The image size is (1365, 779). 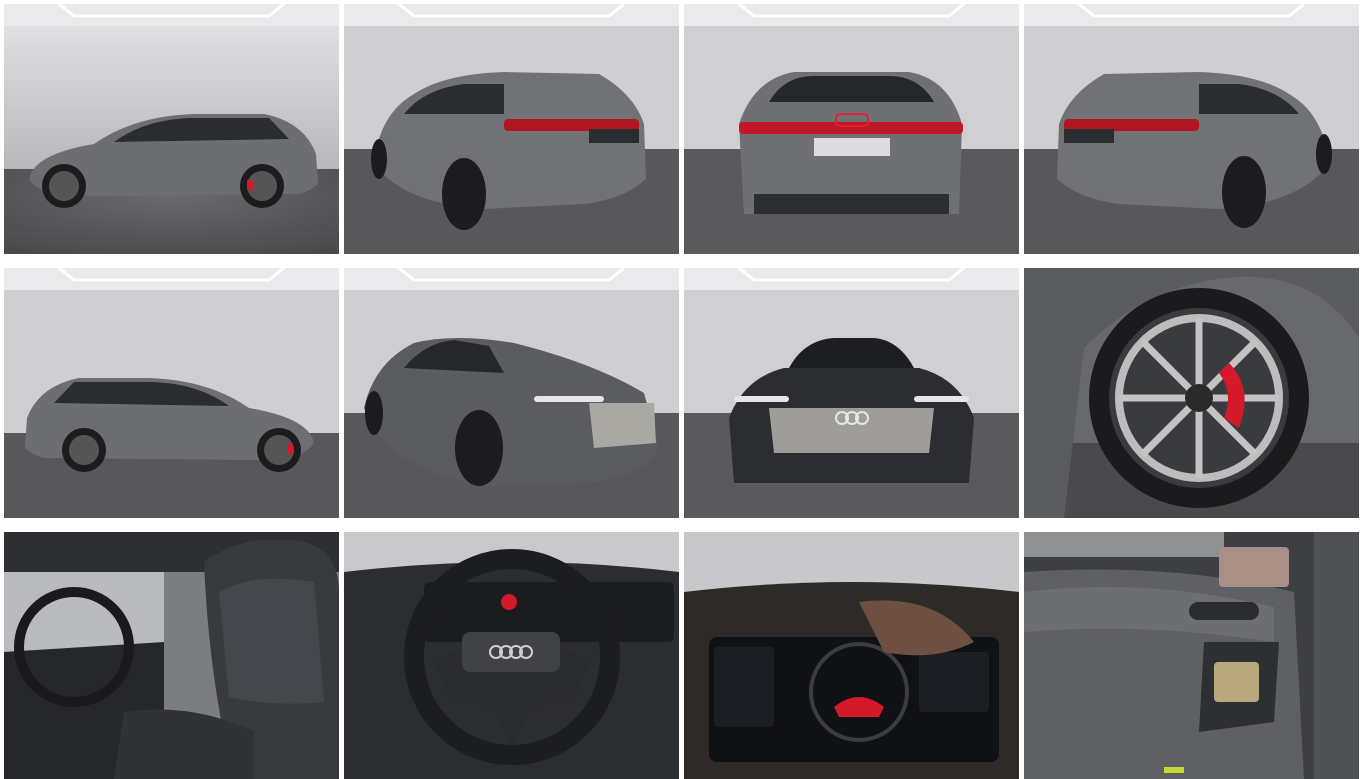 I want to click on car-side-image, so click(x=171, y=129).